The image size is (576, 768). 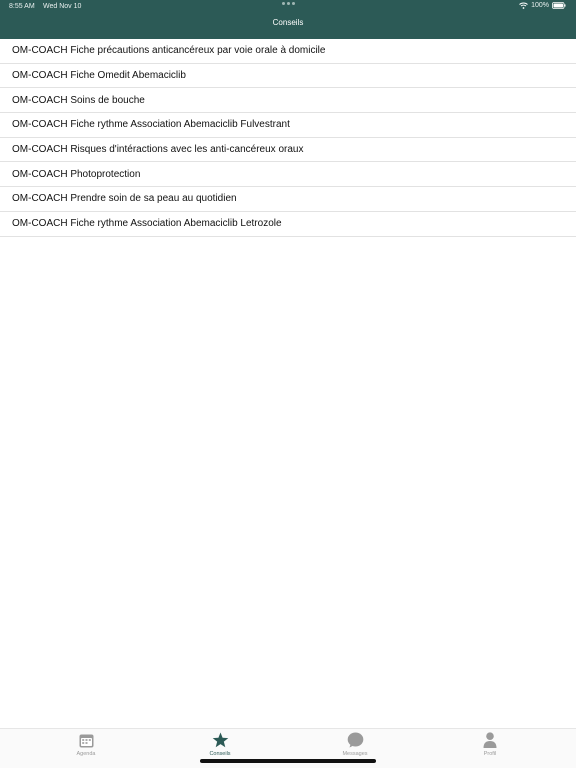 I want to click on multitasking-dots-icon, so click(x=288, y=3).